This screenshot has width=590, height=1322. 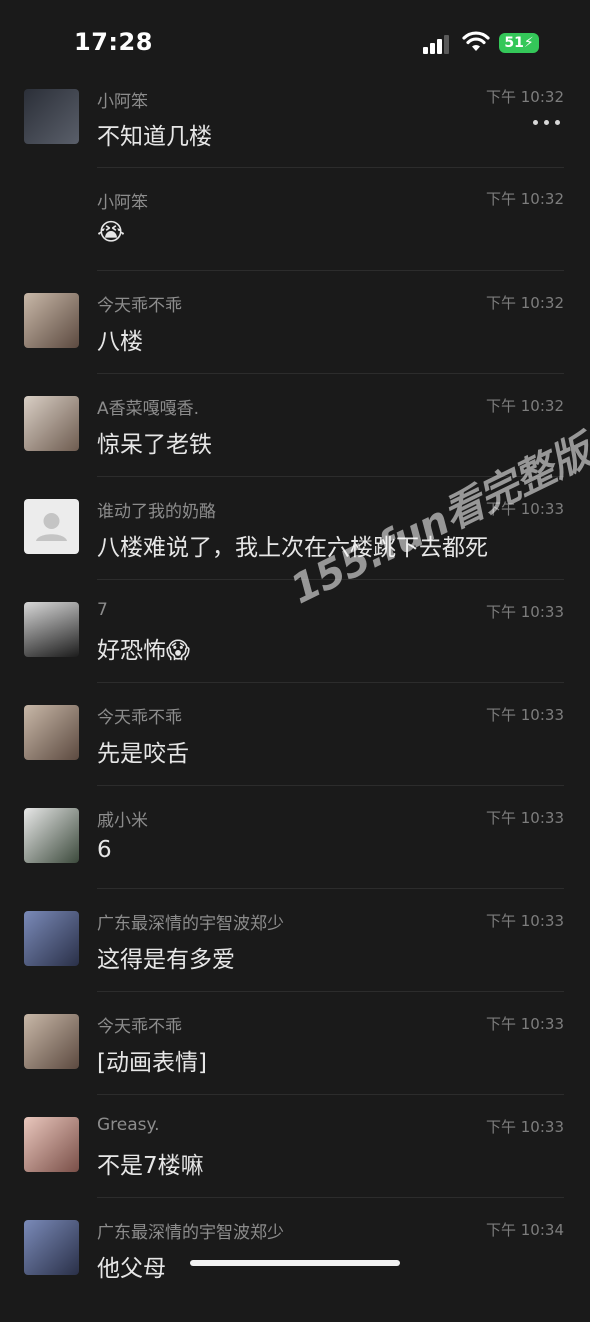 I want to click on message-item: 今天乖不乖 下午 10:33 先是咬舌, so click(x=295, y=755).